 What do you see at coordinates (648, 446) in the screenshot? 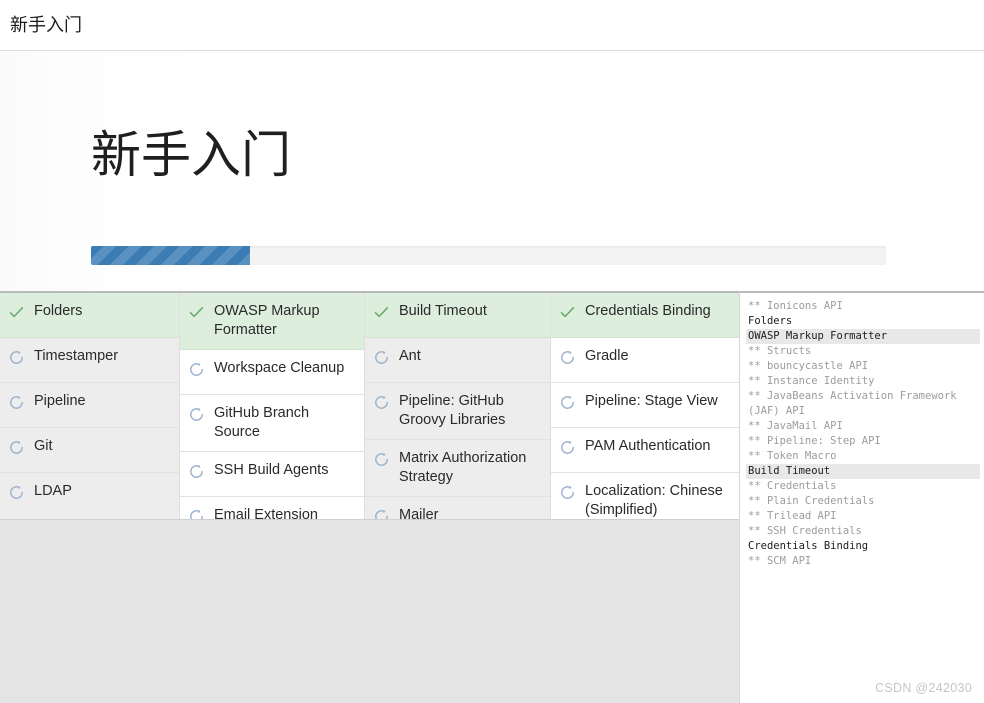
I see `plugin-item-label: PAM Authentication` at bounding box center [648, 446].